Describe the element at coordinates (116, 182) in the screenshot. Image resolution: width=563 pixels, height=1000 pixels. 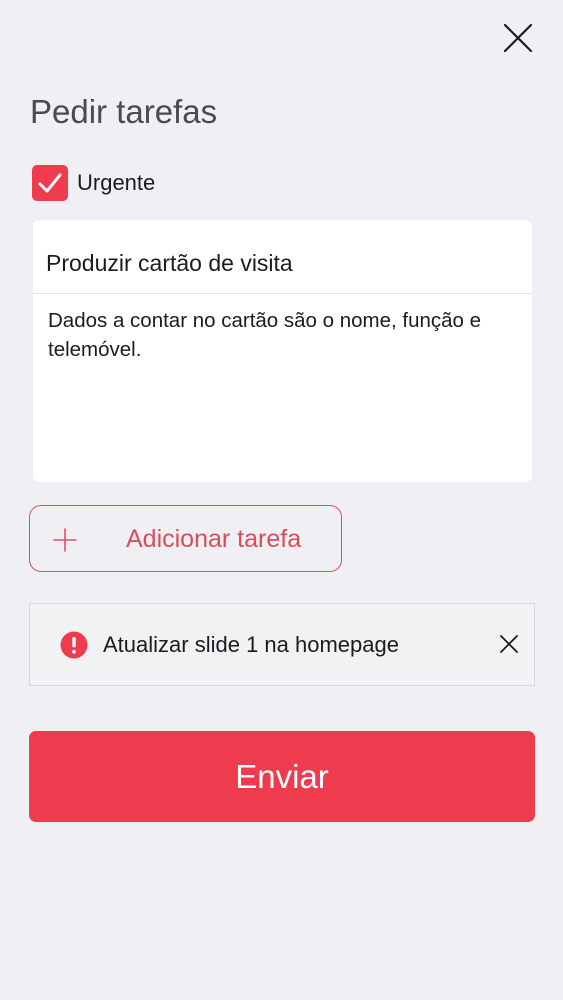
I see `urgent-label: Urgente` at that location.